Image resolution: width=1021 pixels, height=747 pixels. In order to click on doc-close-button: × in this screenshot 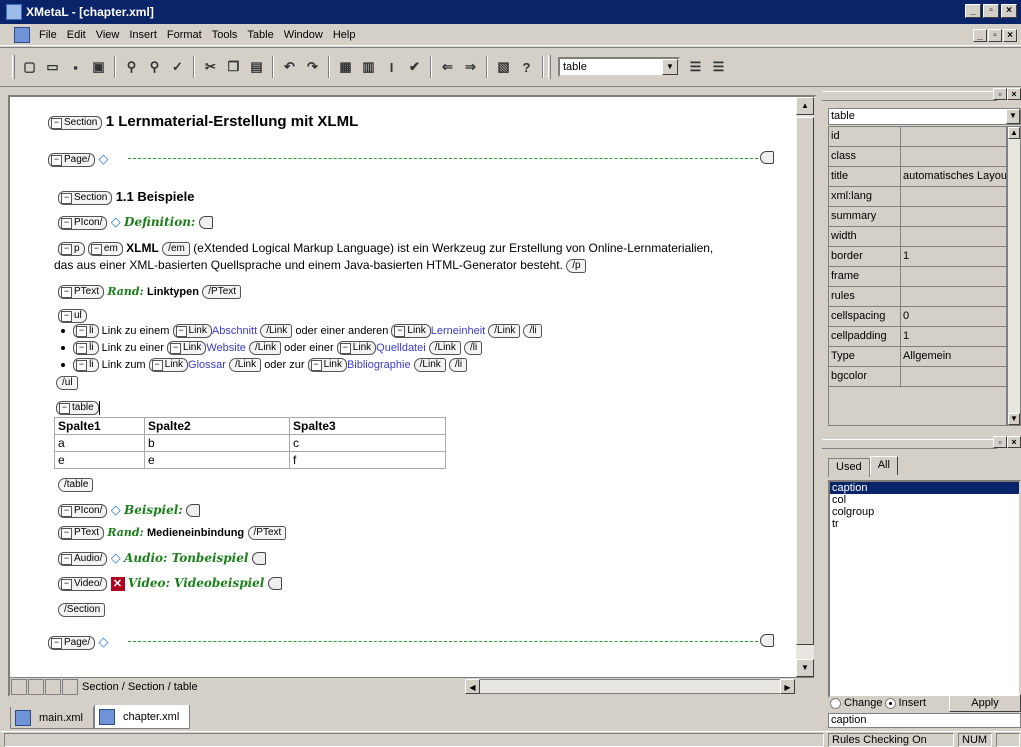, I will do `click(1010, 35)`.